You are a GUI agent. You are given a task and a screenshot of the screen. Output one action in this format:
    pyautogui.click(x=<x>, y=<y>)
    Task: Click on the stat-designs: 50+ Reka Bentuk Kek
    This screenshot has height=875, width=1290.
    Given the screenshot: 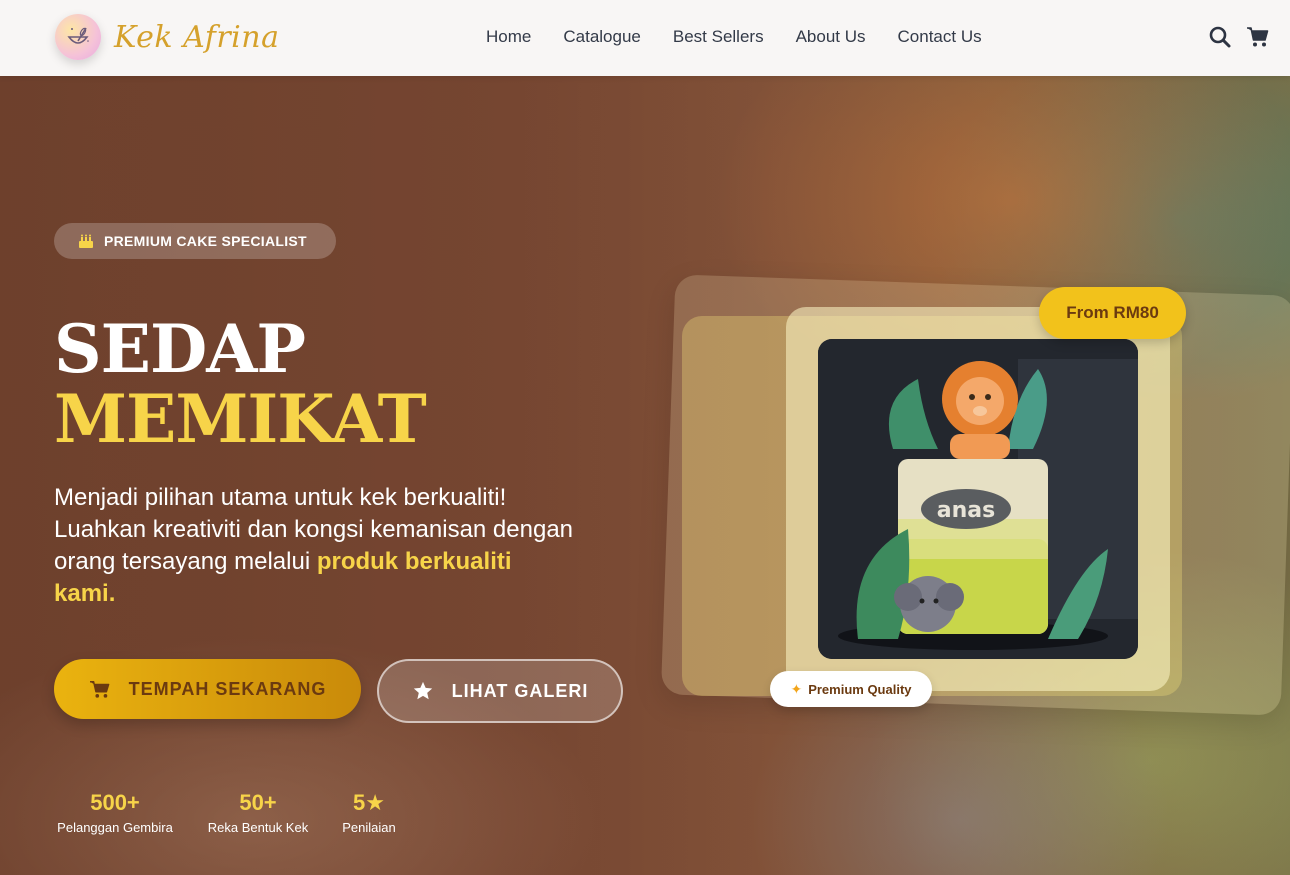 What is the action you would take?
    pyautogui.click(x=258, y=812)
    